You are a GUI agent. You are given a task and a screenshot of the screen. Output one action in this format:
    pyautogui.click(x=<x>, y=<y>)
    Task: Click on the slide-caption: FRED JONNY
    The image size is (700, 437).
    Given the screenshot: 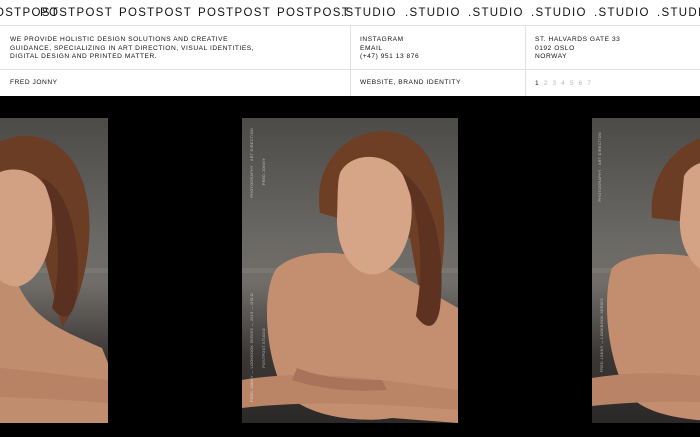 What is the action you would take?
    pyautogui.click(x=264, y=171)
    